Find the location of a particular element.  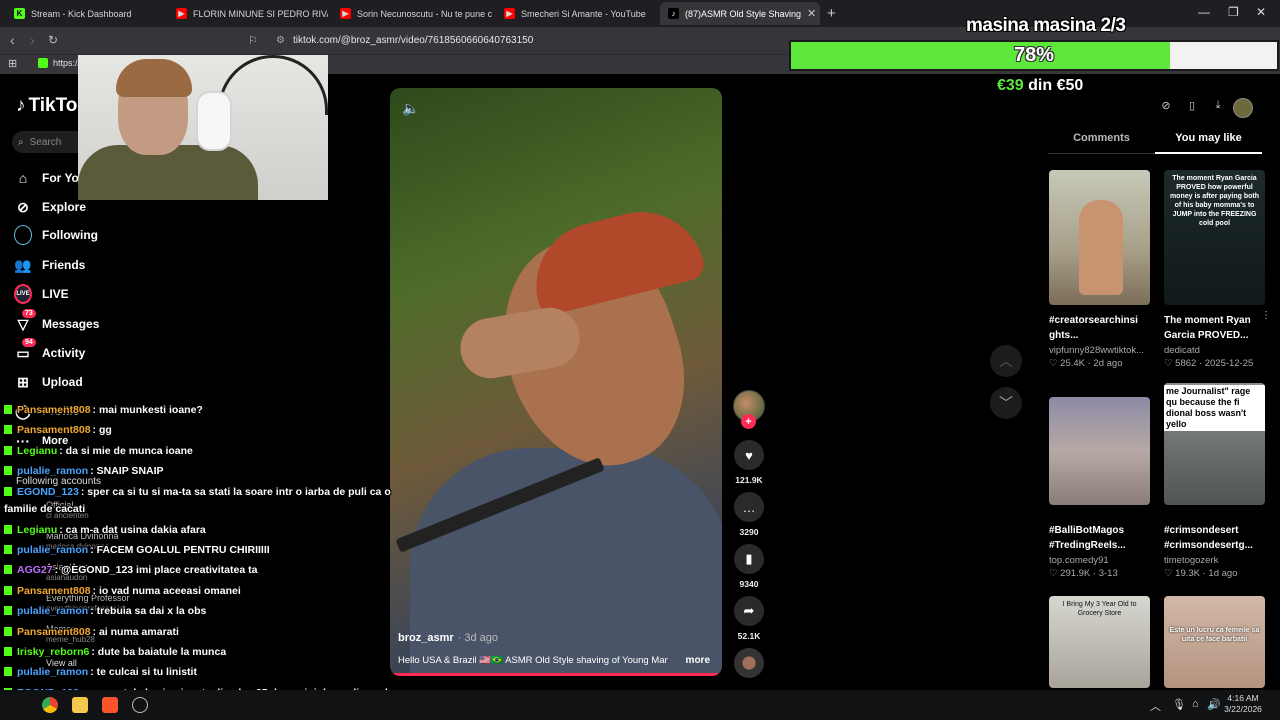

save-action: ▮ 9340 is located at coordinates (749, 566).